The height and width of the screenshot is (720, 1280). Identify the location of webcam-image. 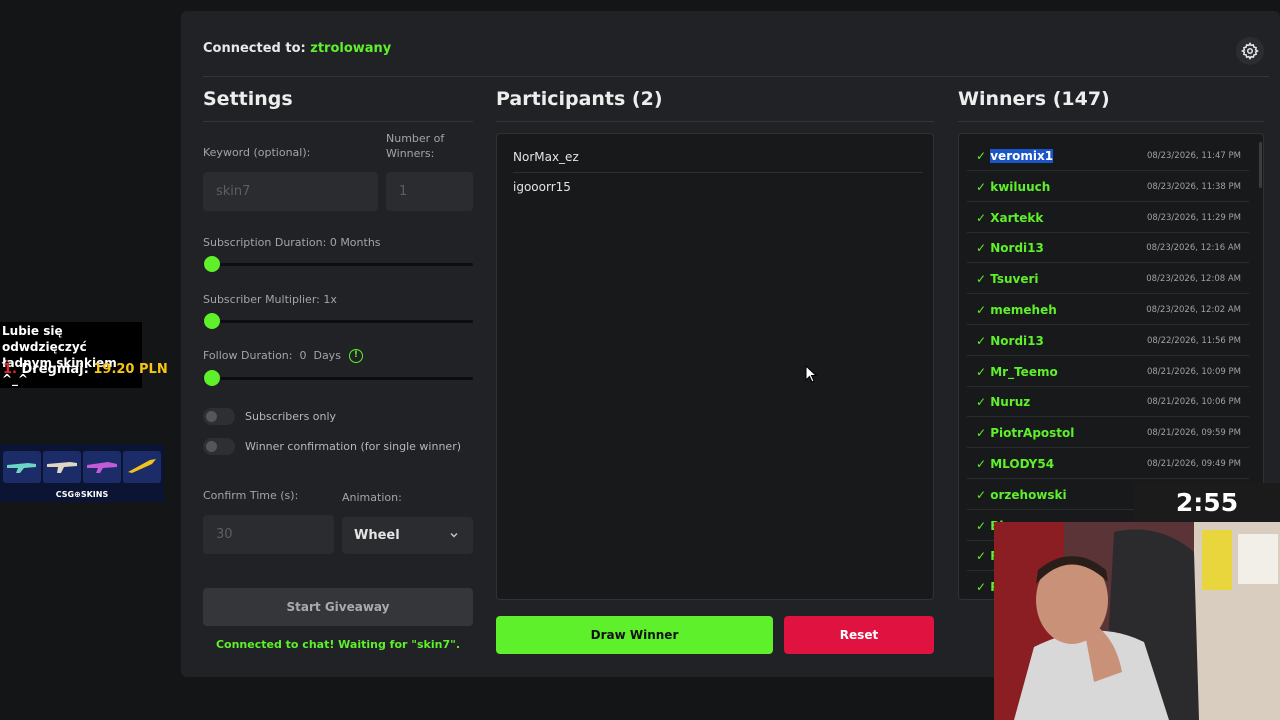
(1137, 621).